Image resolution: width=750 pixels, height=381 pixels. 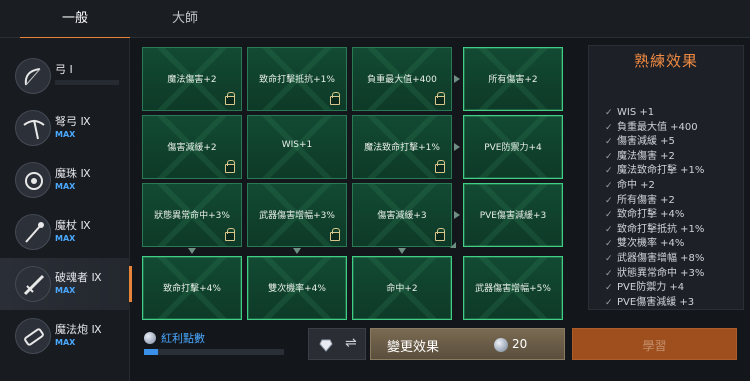 I want to click on mastery-node: 致命打擊+4%, so click(x=192, y=288).